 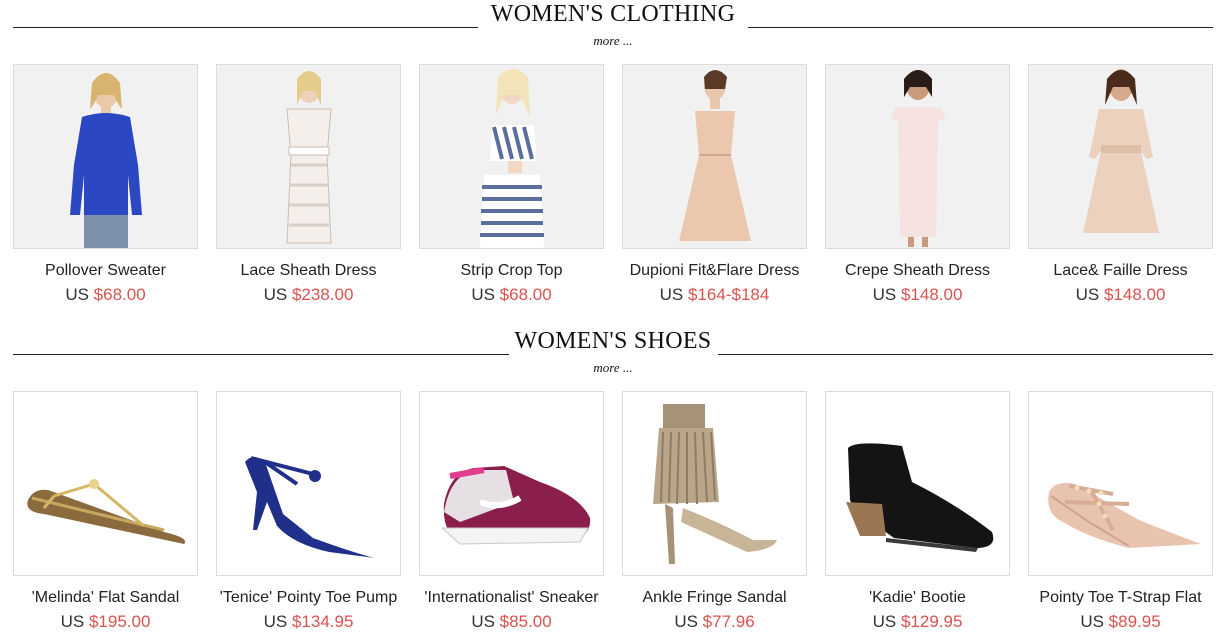 I want to click on lace-faille-dress-image, so click(x=1121, y=151).